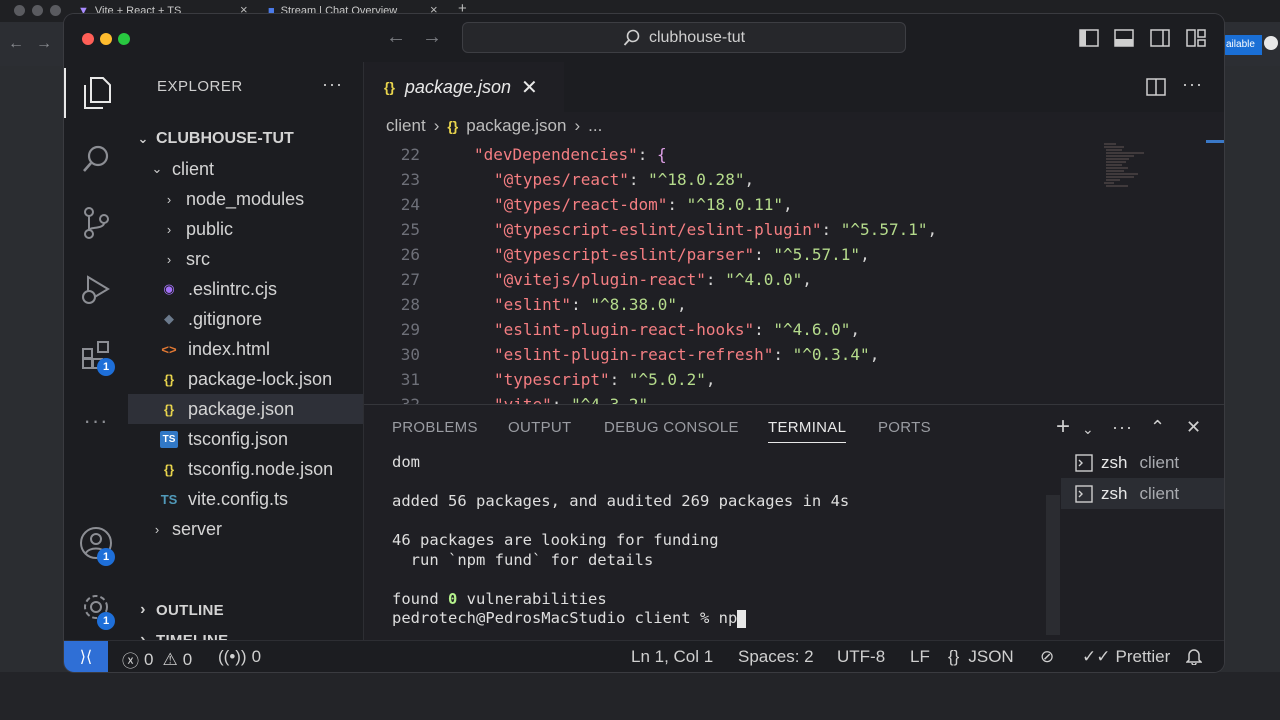  I want to click on toggle-secondary-sidebar-icon, so click(1160, 38).